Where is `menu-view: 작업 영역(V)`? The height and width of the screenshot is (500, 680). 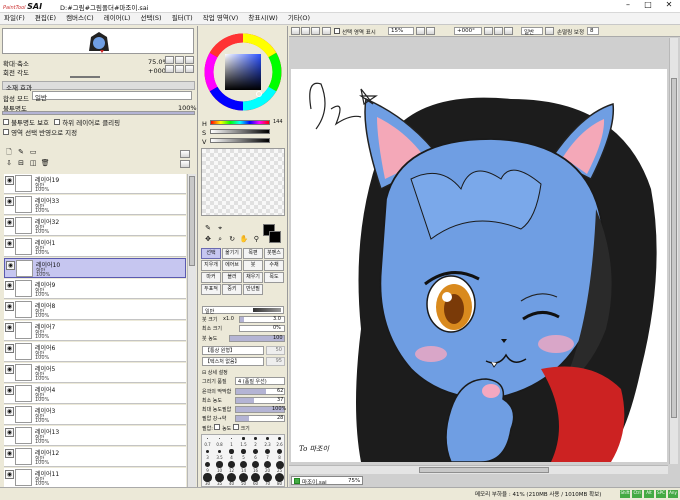
menu-view: 작업 영역(V) is located at coordinates (221, 18).